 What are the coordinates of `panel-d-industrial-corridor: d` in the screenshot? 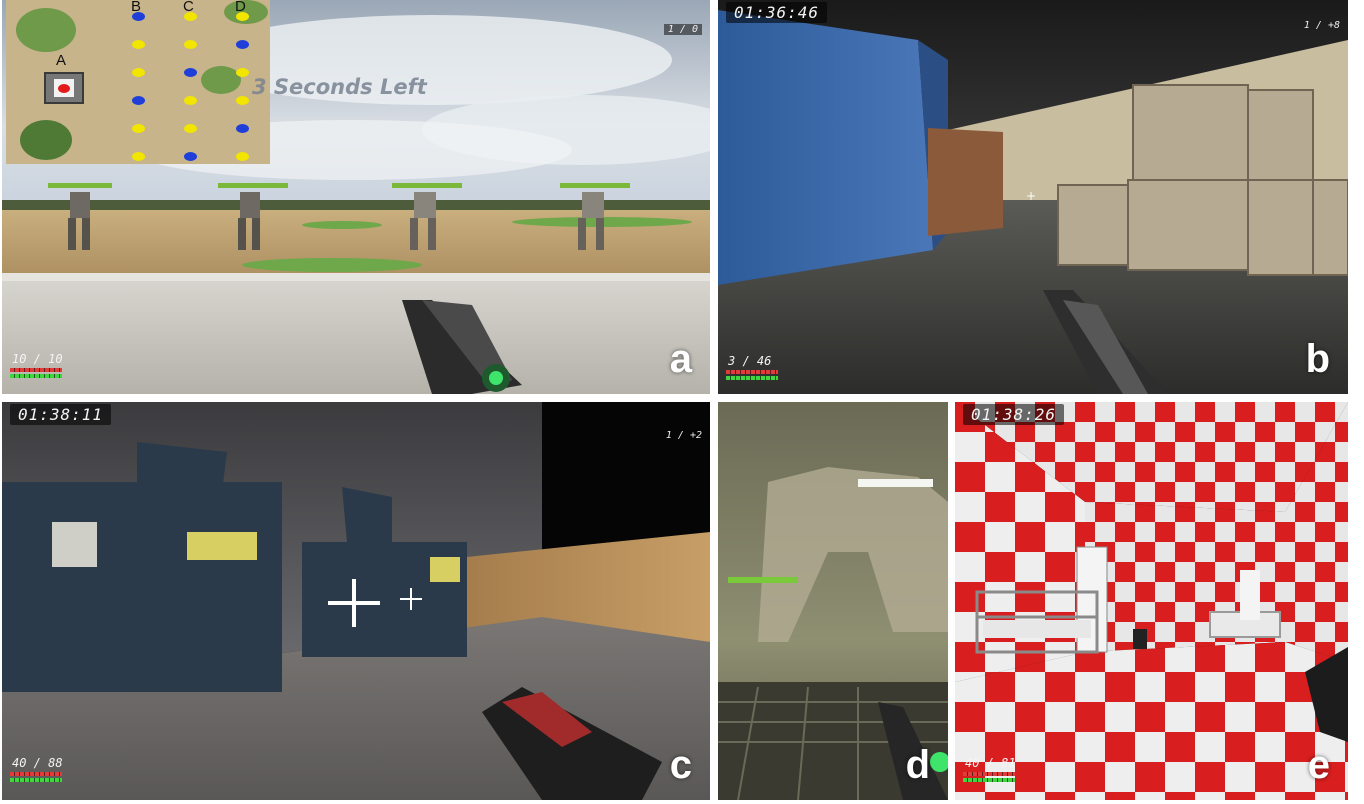 It's located at (833, 601).